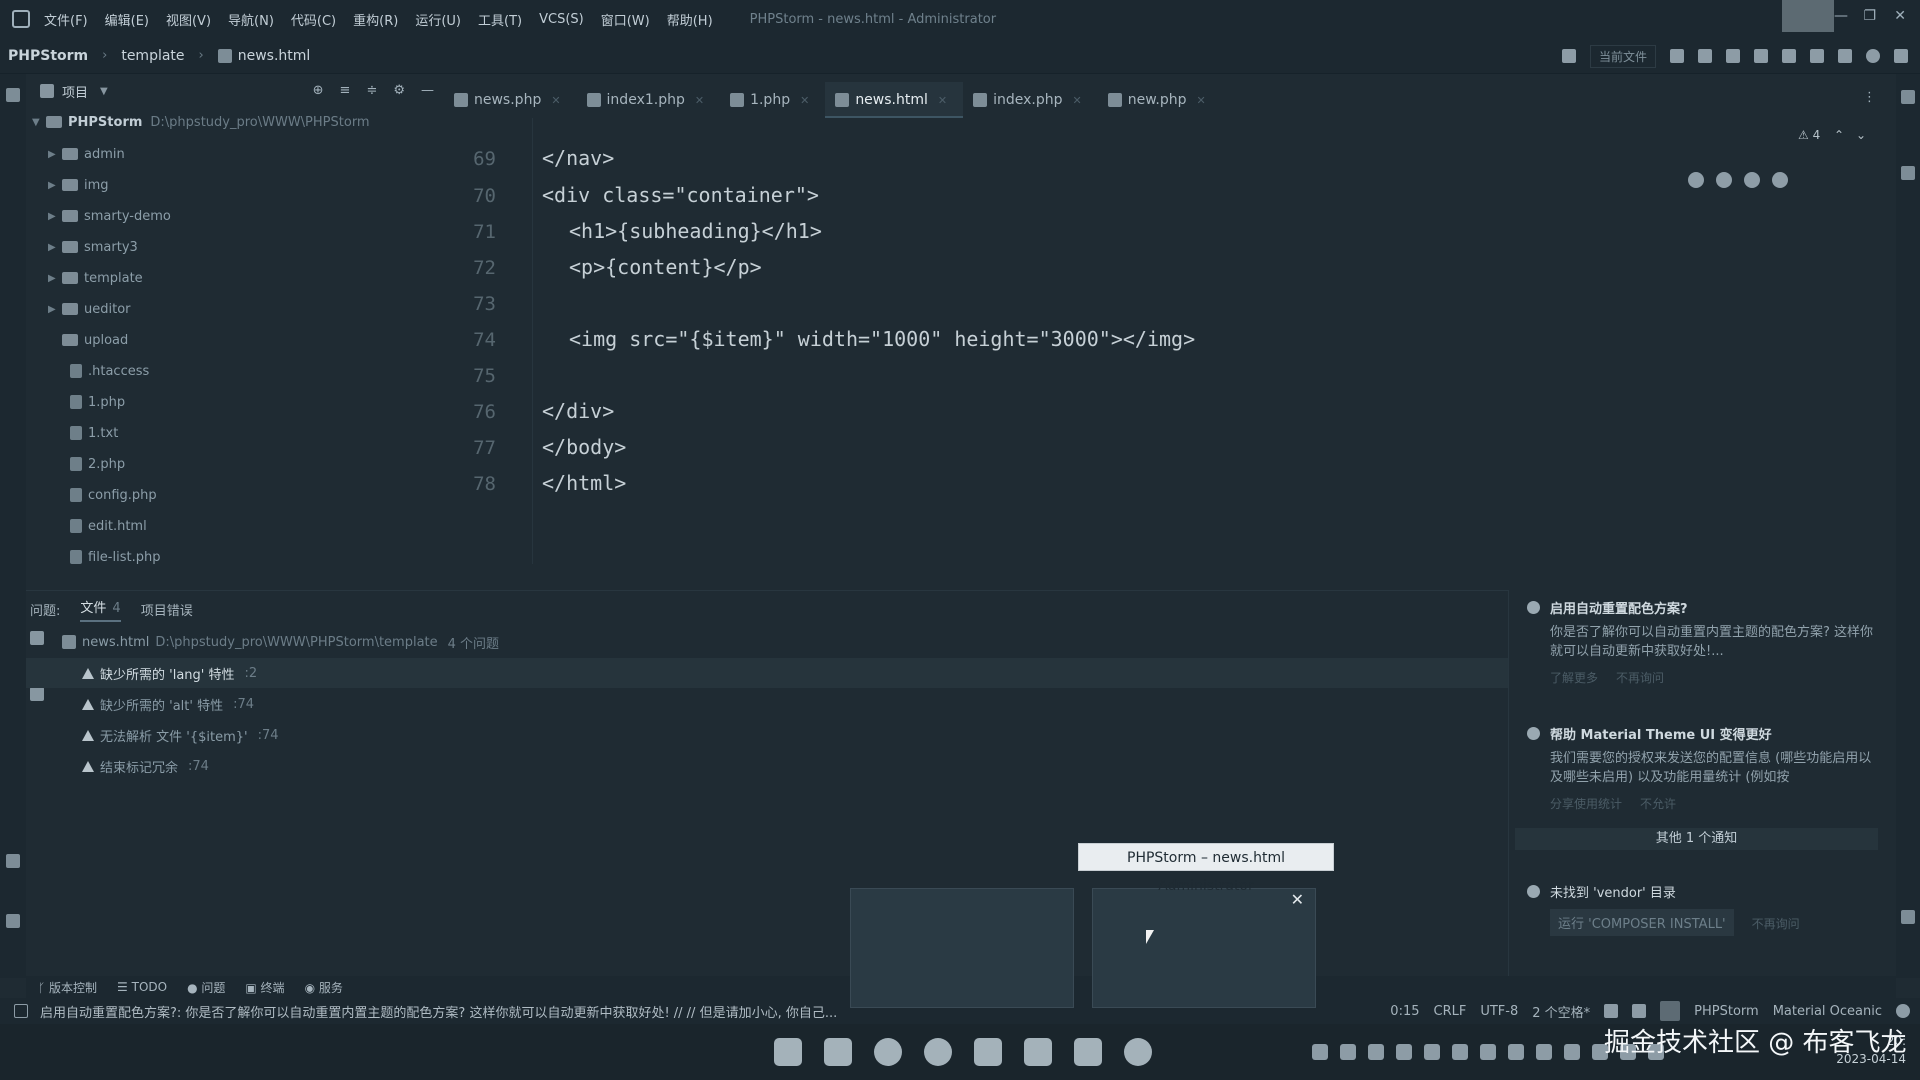  Describe the element at coordinates (48, 56) in the screenshot. I see `breadcrumb-project: PHPStorm` at that location.